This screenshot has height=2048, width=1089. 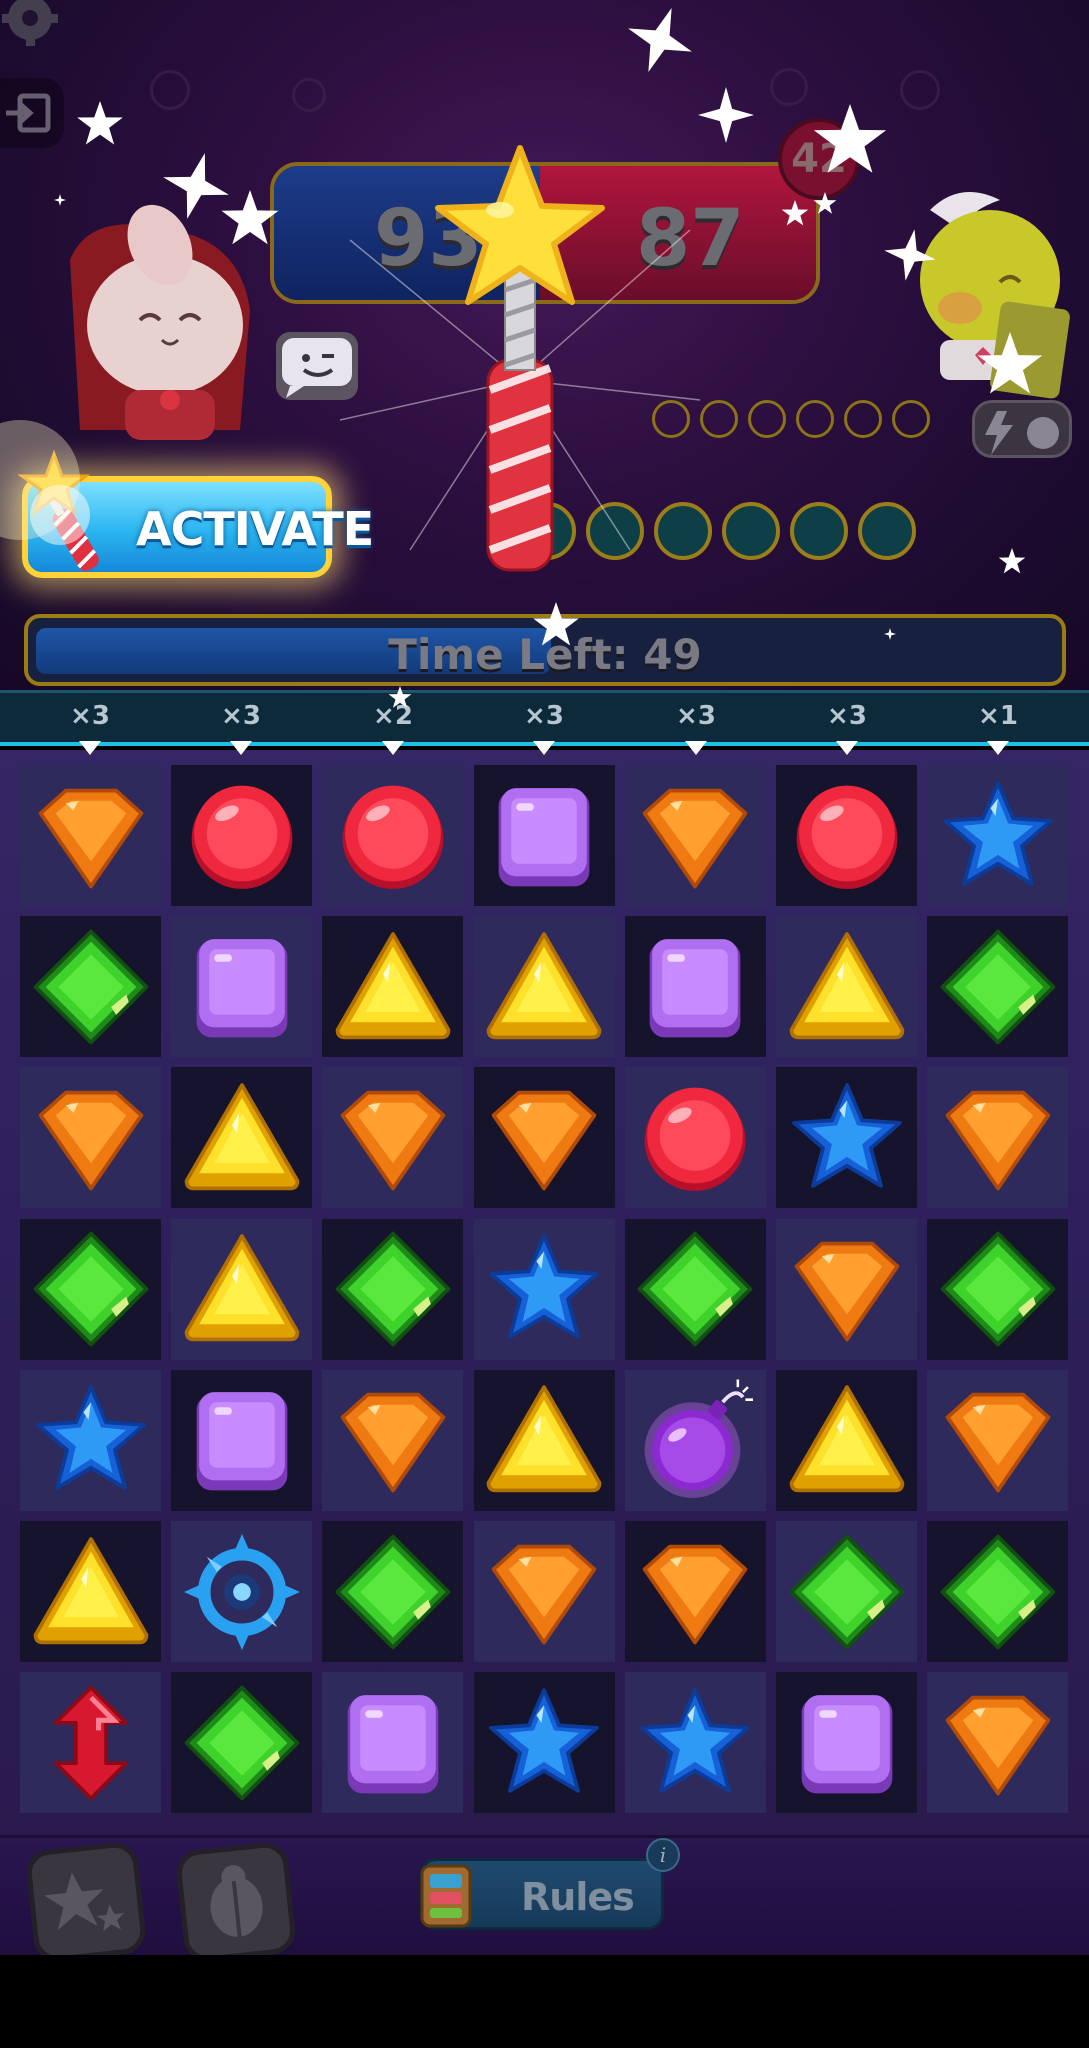 I want to click on column-multipliers: ×3 ×3 ×2 ×3 ×3 ×3 ×1, so click(x=544, y=722).